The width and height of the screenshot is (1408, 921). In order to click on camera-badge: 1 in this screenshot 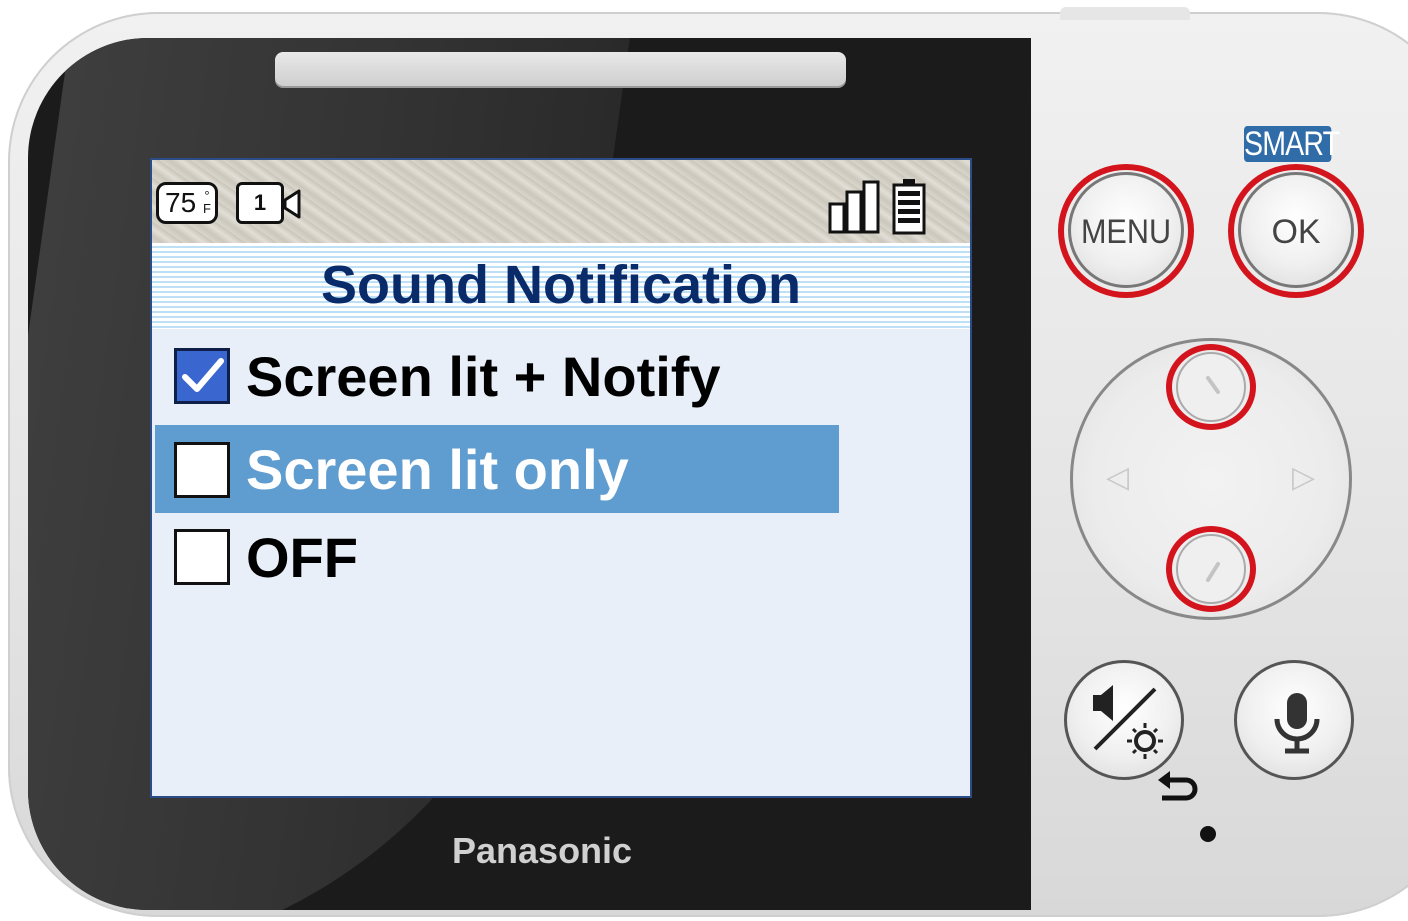, I will do `click(272, 204)`.